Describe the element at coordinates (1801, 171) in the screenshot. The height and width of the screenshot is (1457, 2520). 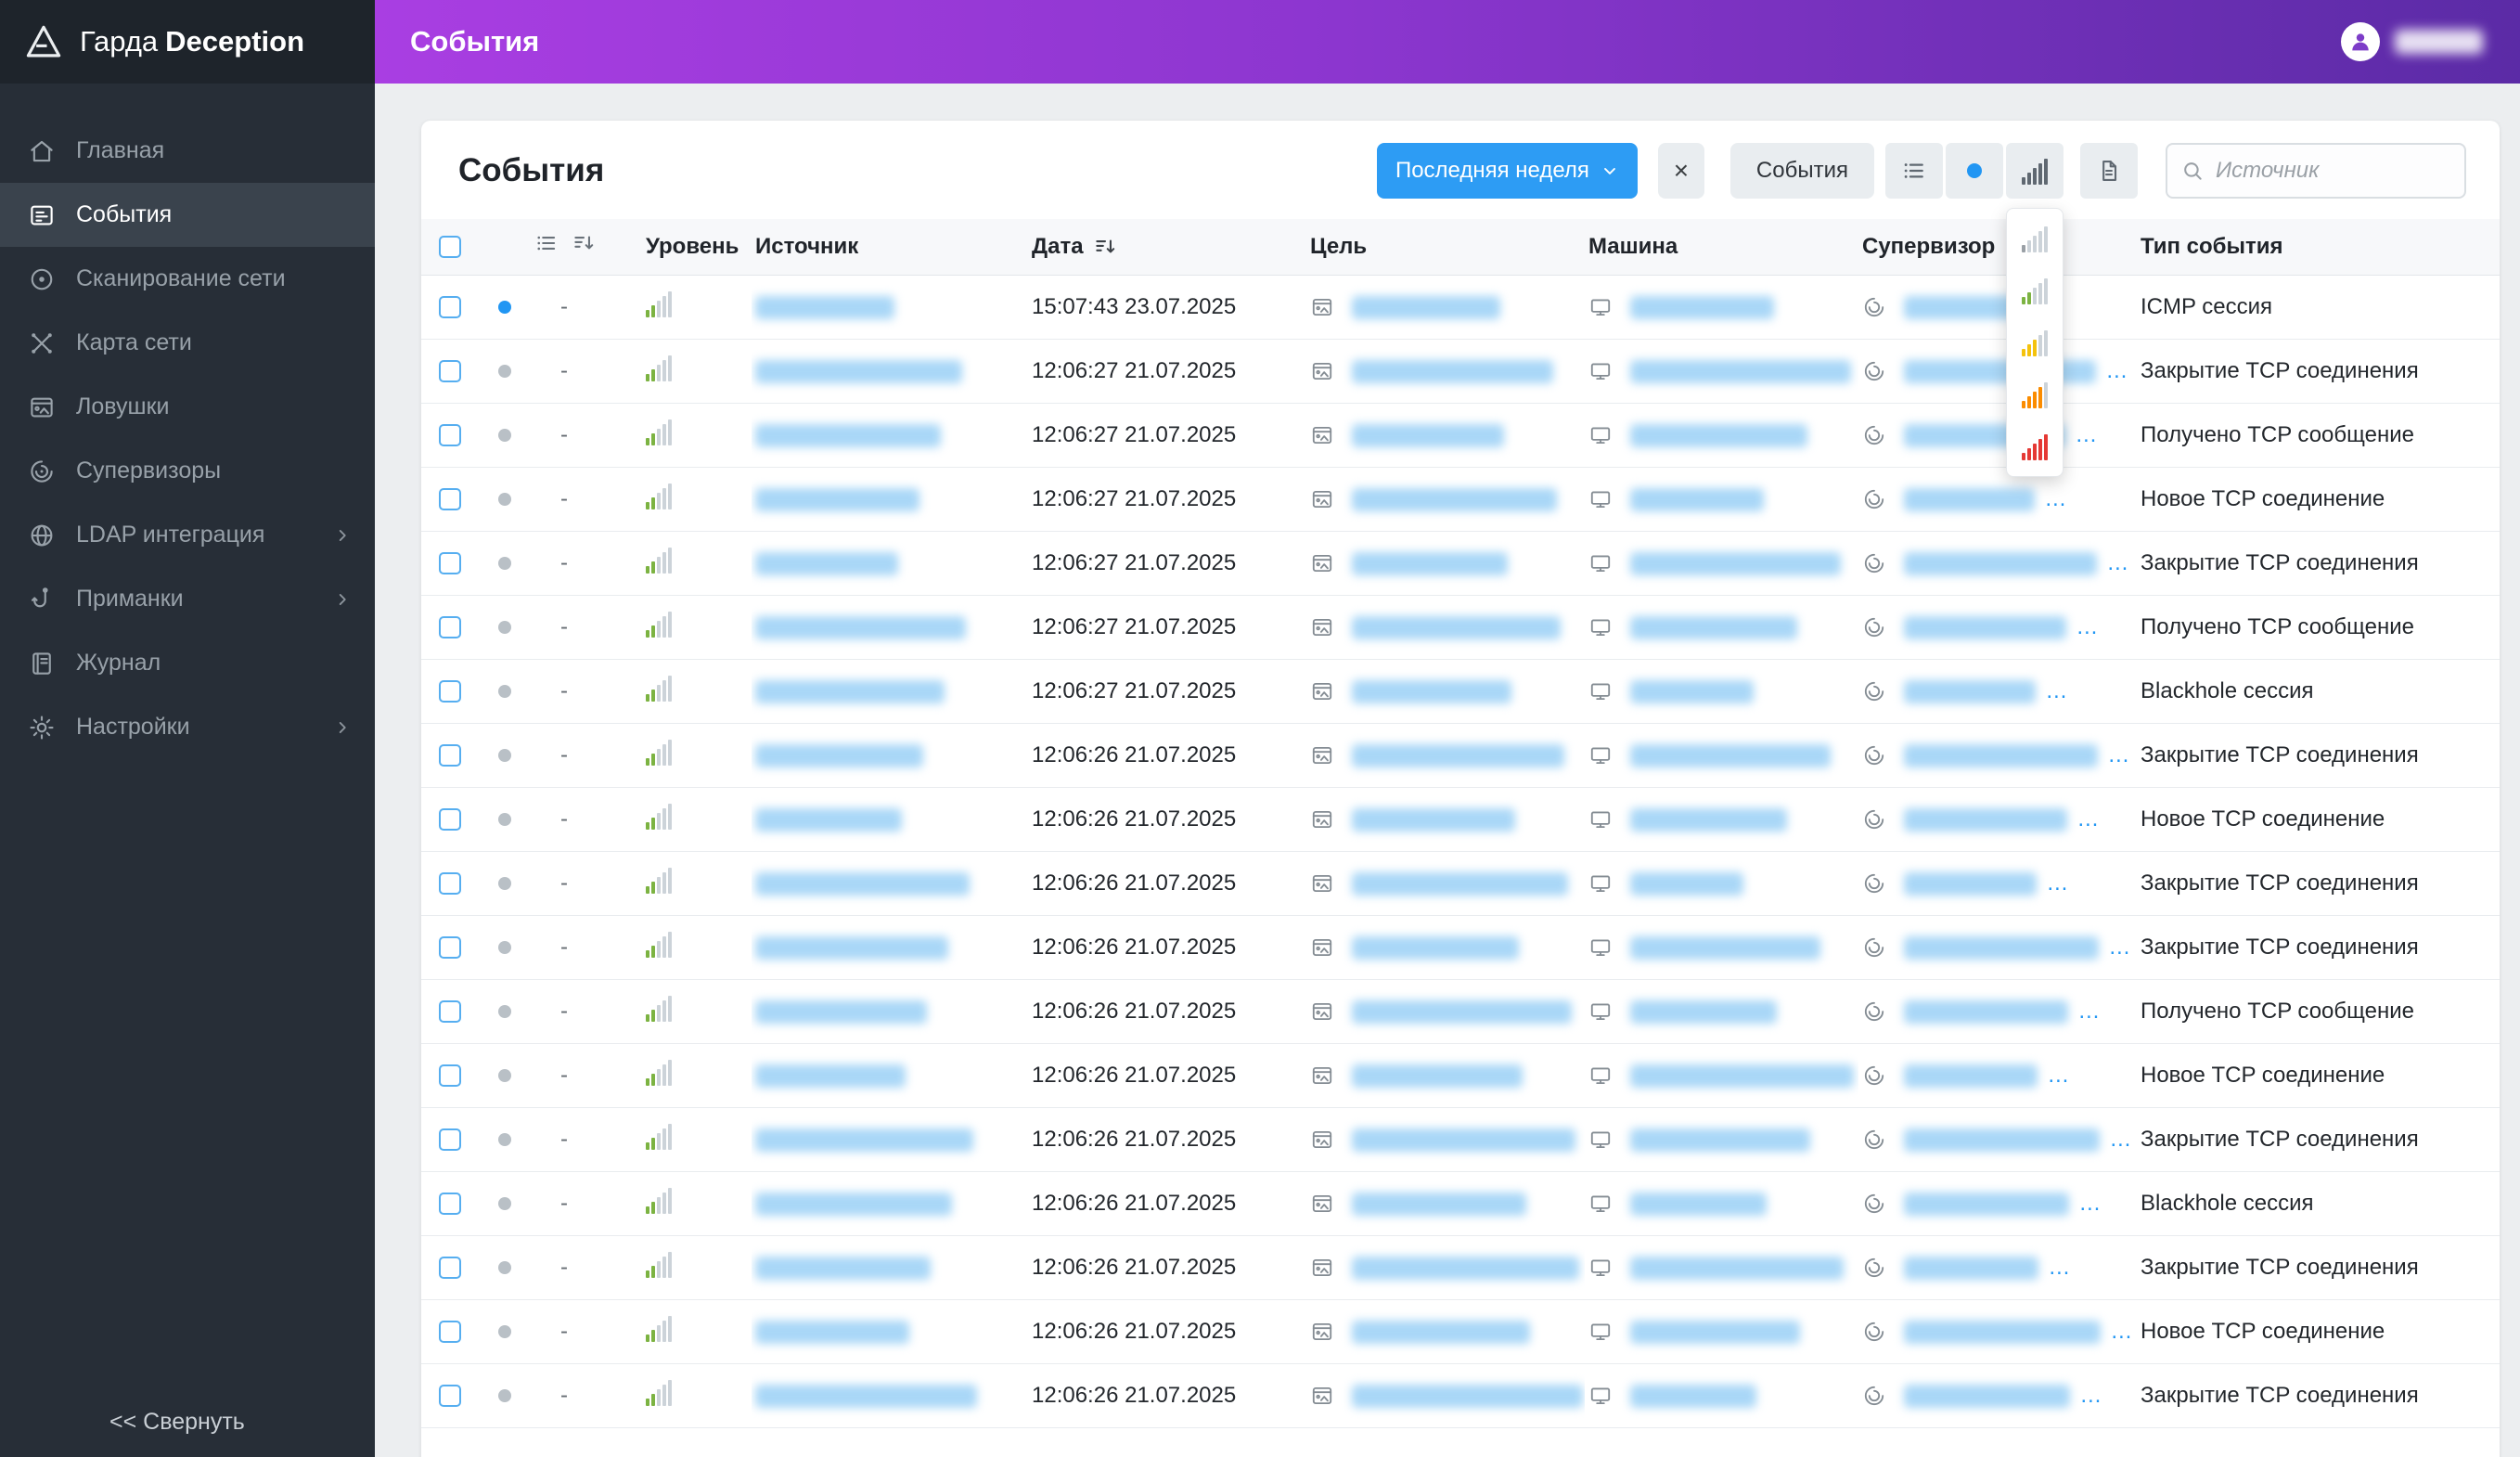
I see `events-filter-button: События` at that location.